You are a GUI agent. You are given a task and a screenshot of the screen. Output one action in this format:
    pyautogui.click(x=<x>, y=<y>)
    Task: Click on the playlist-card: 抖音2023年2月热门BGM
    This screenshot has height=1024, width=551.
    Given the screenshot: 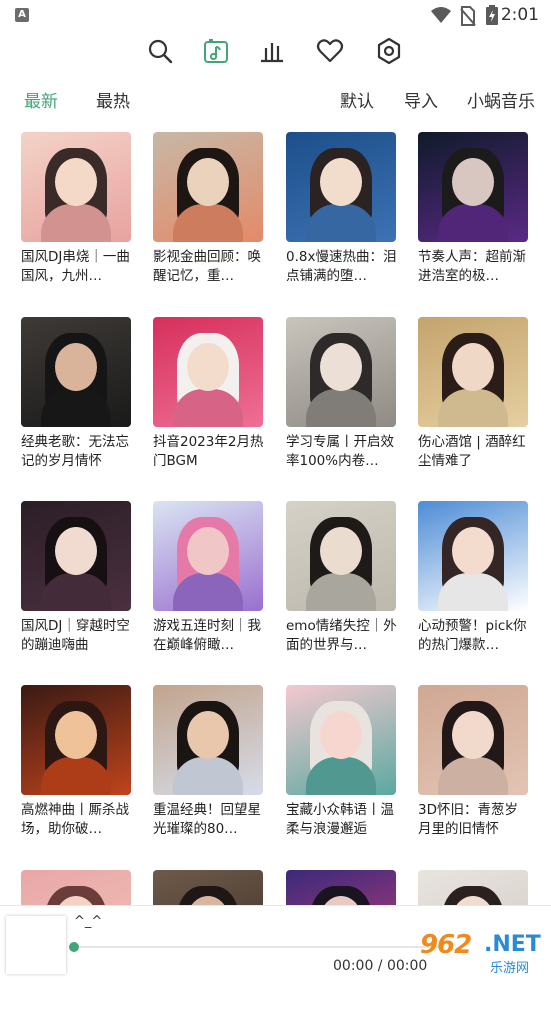 What is the action you would take?
    pyautogui.click(x=209, y=394)
    